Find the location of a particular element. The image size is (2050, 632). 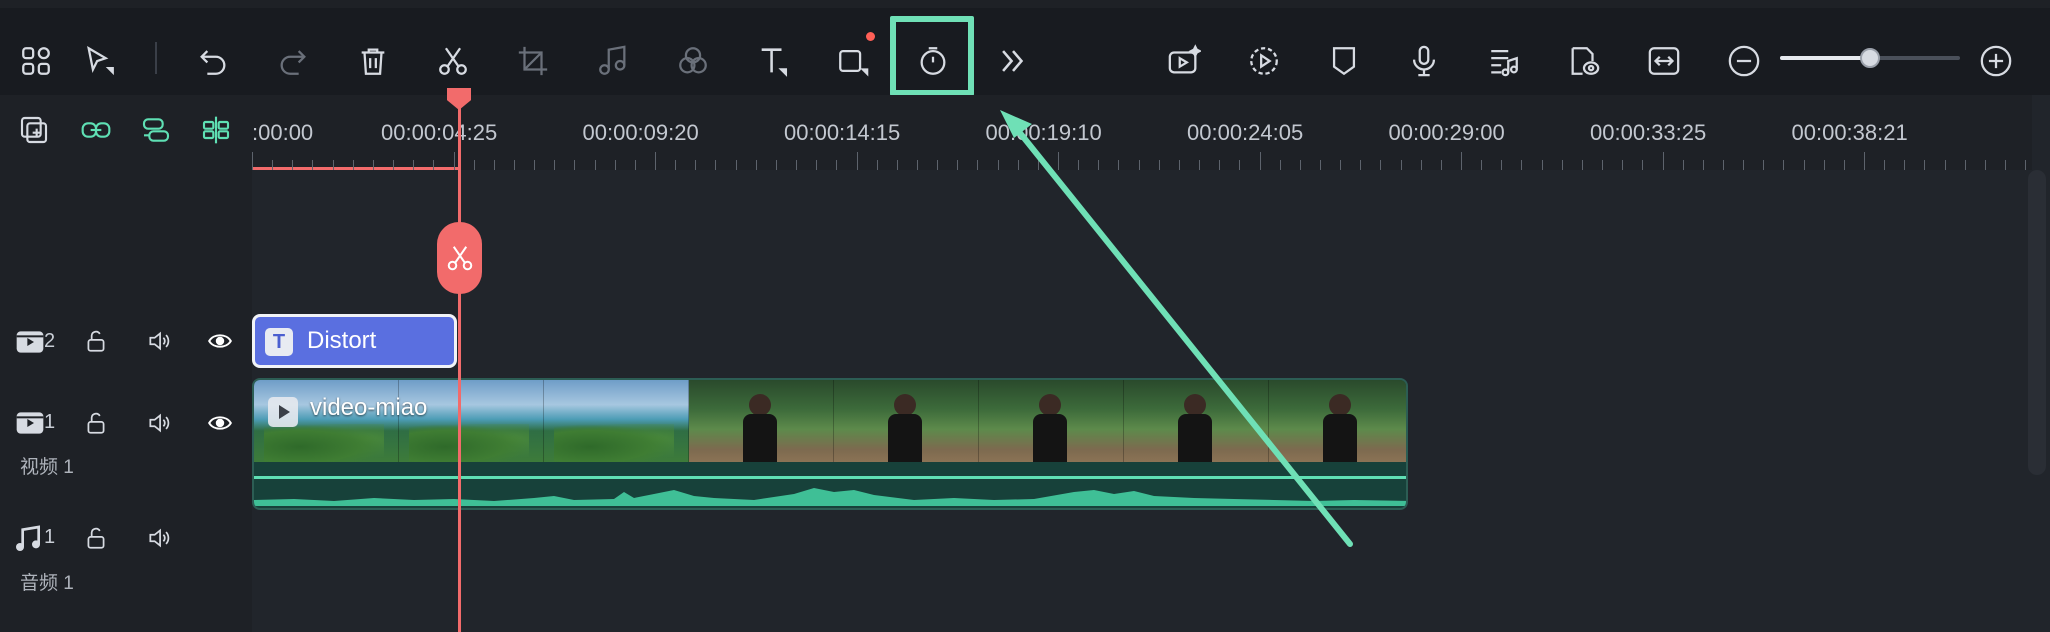

delete-icon is located at coordinates (373, 61).